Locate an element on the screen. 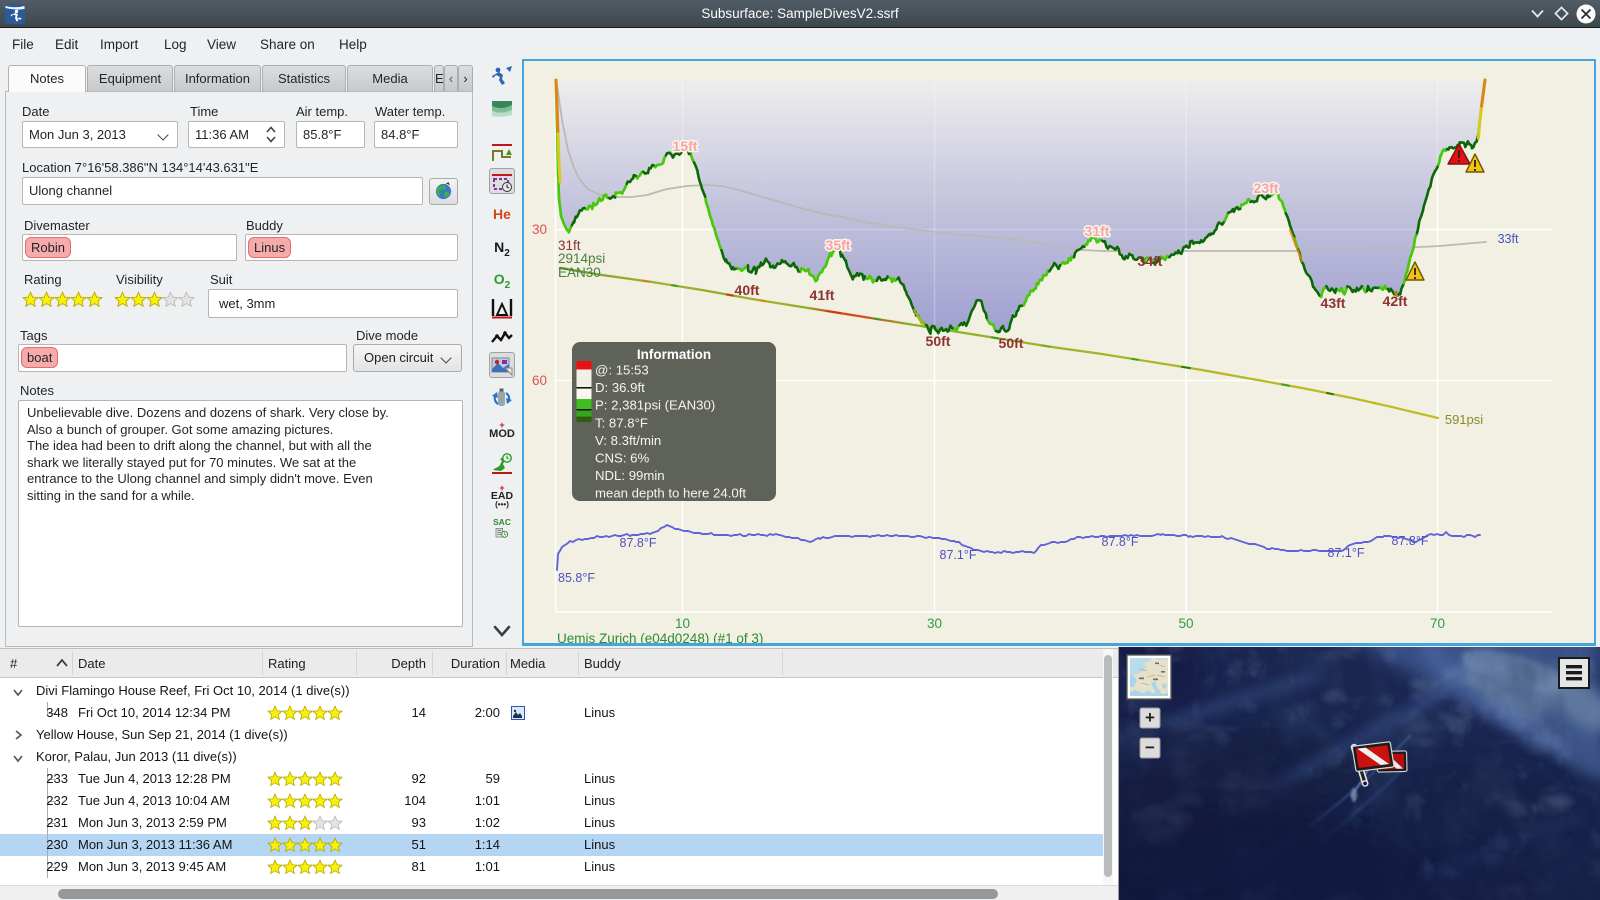  svg-text: V: 8.3ft/min is located at coordinates (628, 440).